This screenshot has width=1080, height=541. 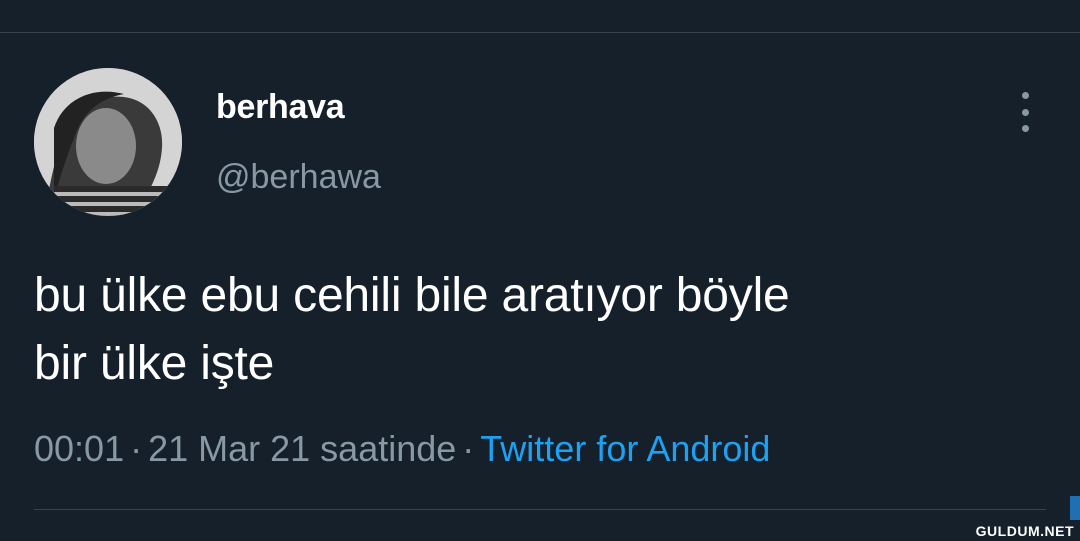 I want to click on bottom-divider, so click(x=540, y=509).